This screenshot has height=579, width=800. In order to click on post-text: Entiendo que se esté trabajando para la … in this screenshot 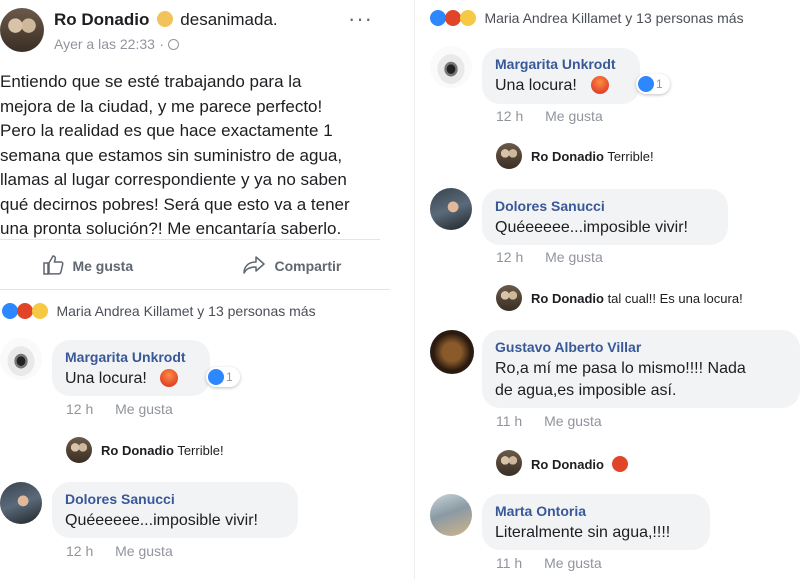, I will do `click(175, 155)`.